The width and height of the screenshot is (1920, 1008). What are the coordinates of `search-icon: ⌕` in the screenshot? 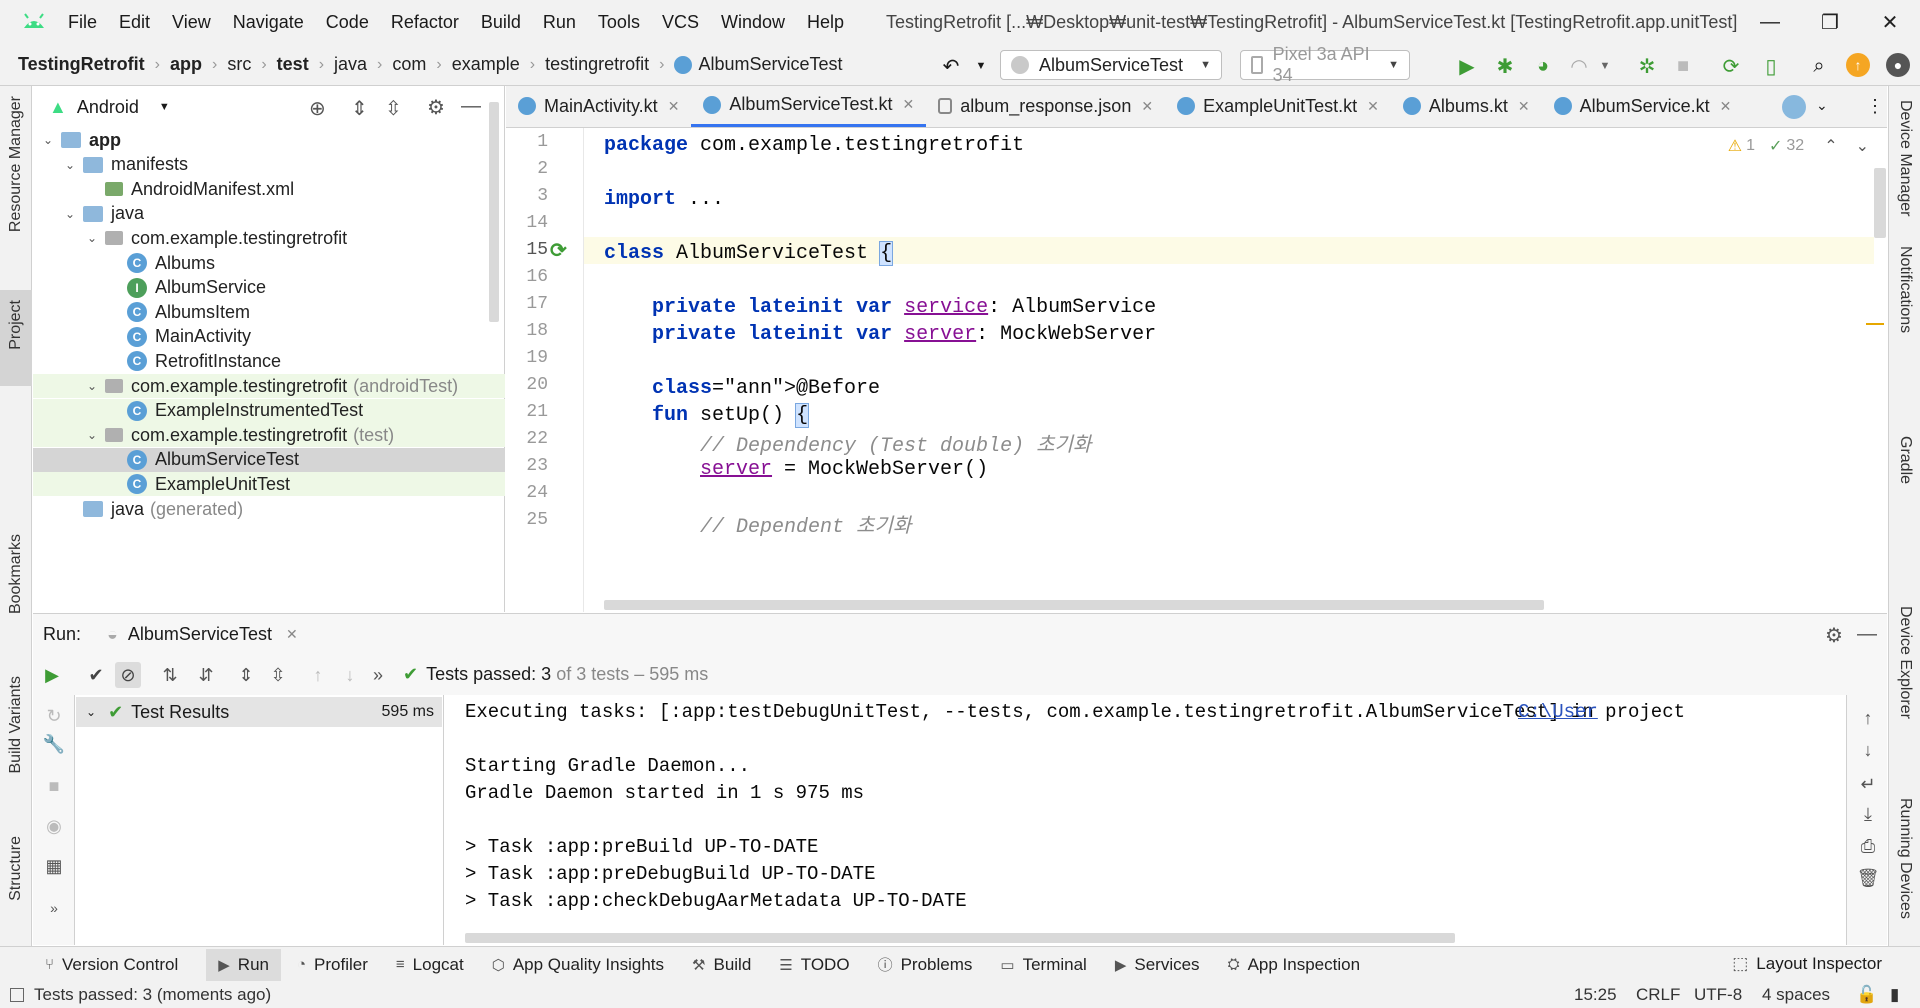 It's located at (1819, 66).